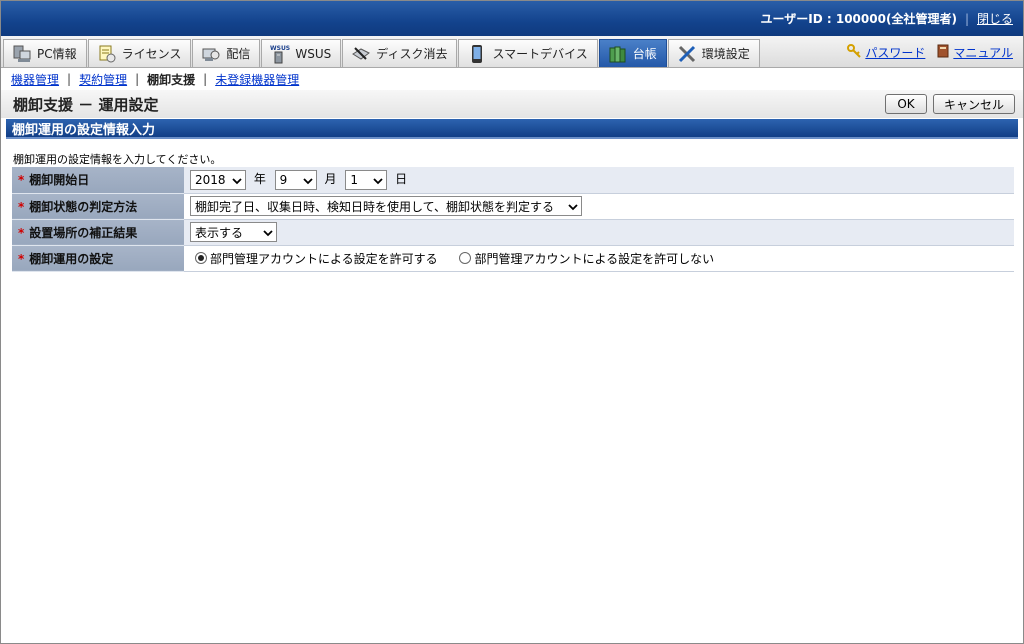  What do you see at coordinates (973, 104) in the screenshot?
I see `cancel-button: キャンセル` at bounding box center [973, 104].